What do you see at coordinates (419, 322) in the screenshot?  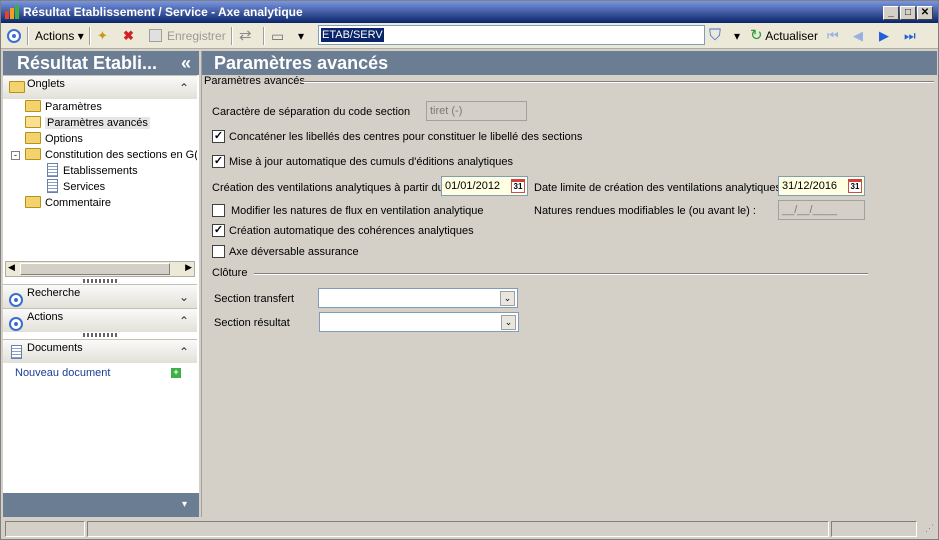 I see `result-select: ⌄` at bounding box center [419, 322].